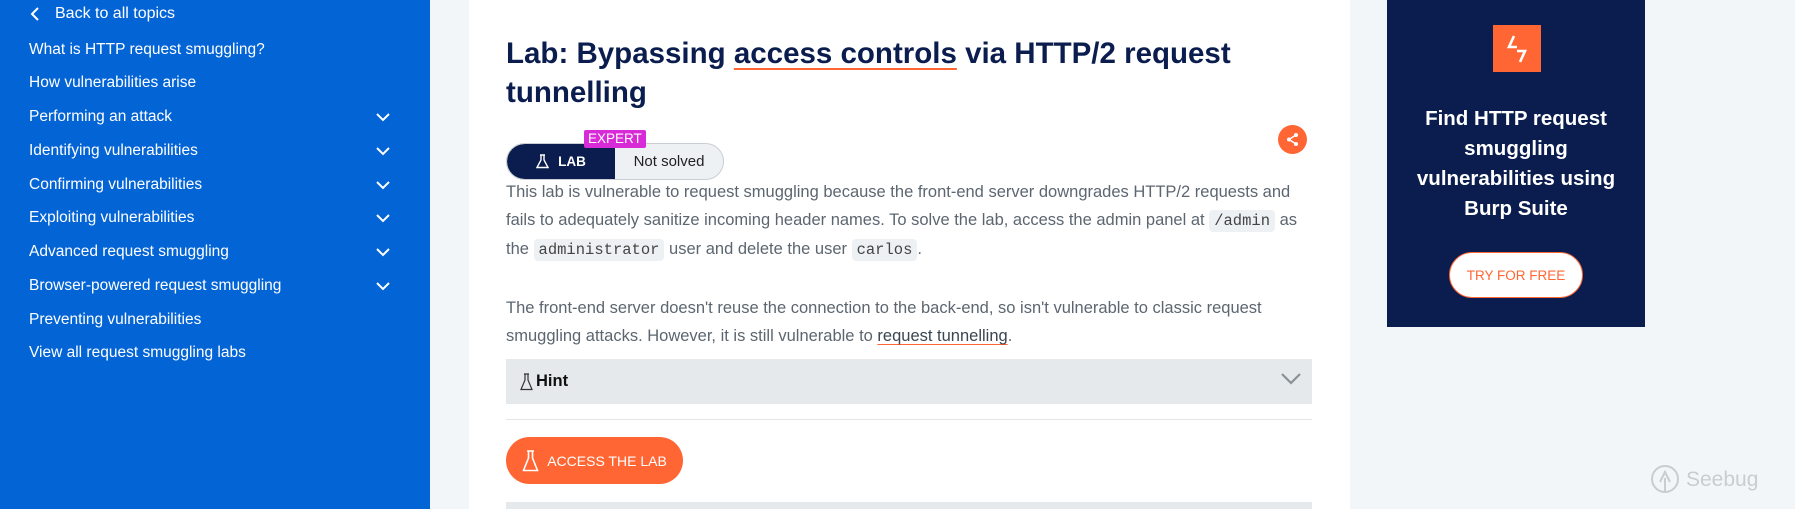 The image size is (1795, 509). I want to click on sidebar-item-how-arise: How vulnerabilities arise, so click(209, 83).